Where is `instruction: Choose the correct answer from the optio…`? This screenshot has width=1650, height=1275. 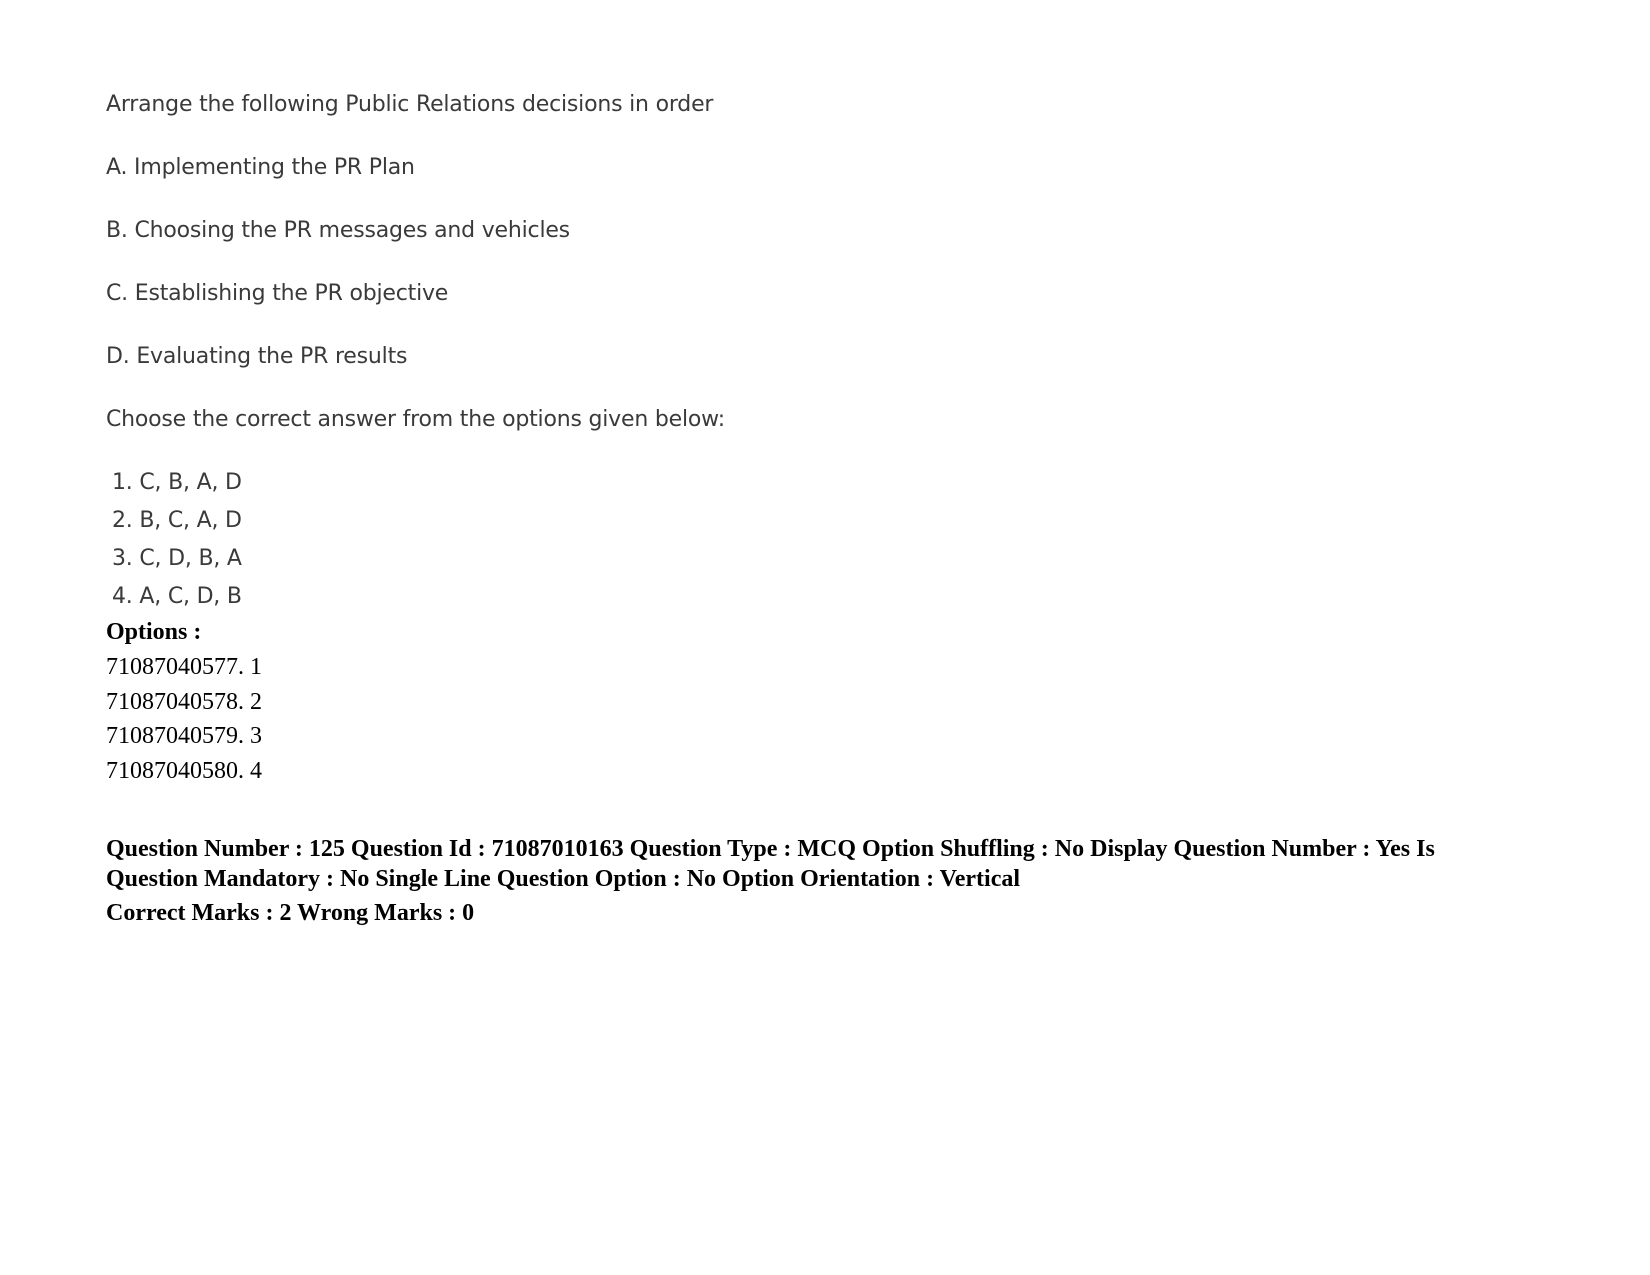
instruction: Choose the correct answer from the optio… is located at coordinates (415, 419).